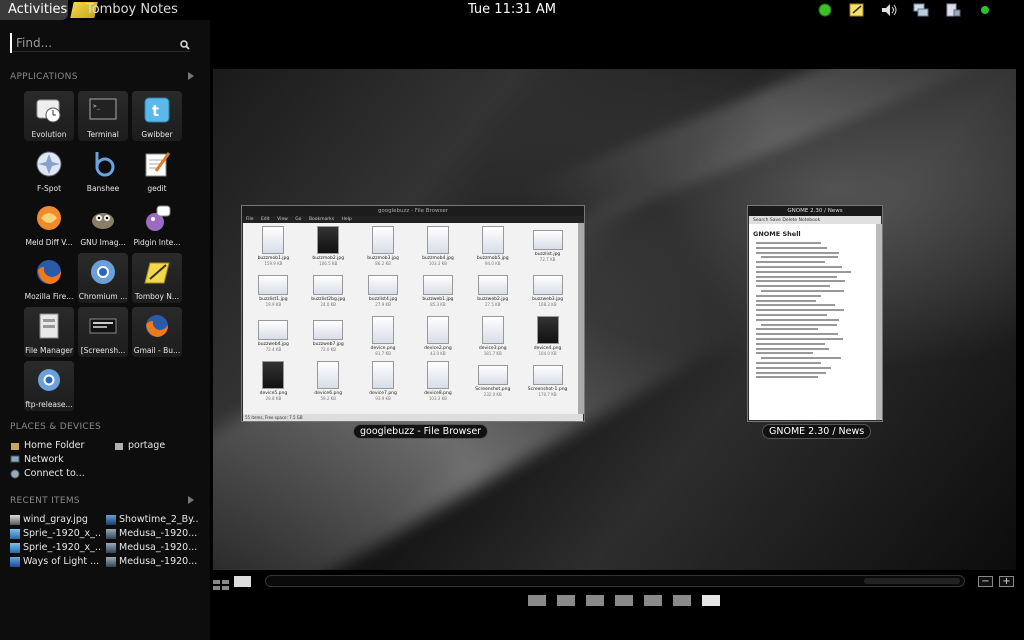  I want to click on applications-expand-arrow, so click(191, 76).